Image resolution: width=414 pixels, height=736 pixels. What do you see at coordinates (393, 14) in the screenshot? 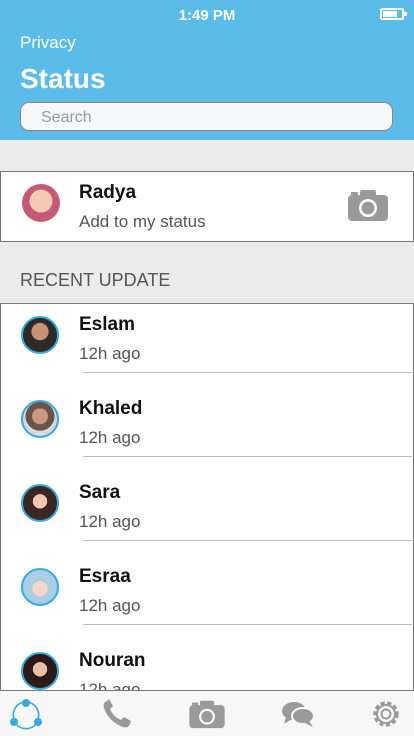
I see `battery-icon` at bounding box center [393, 14].